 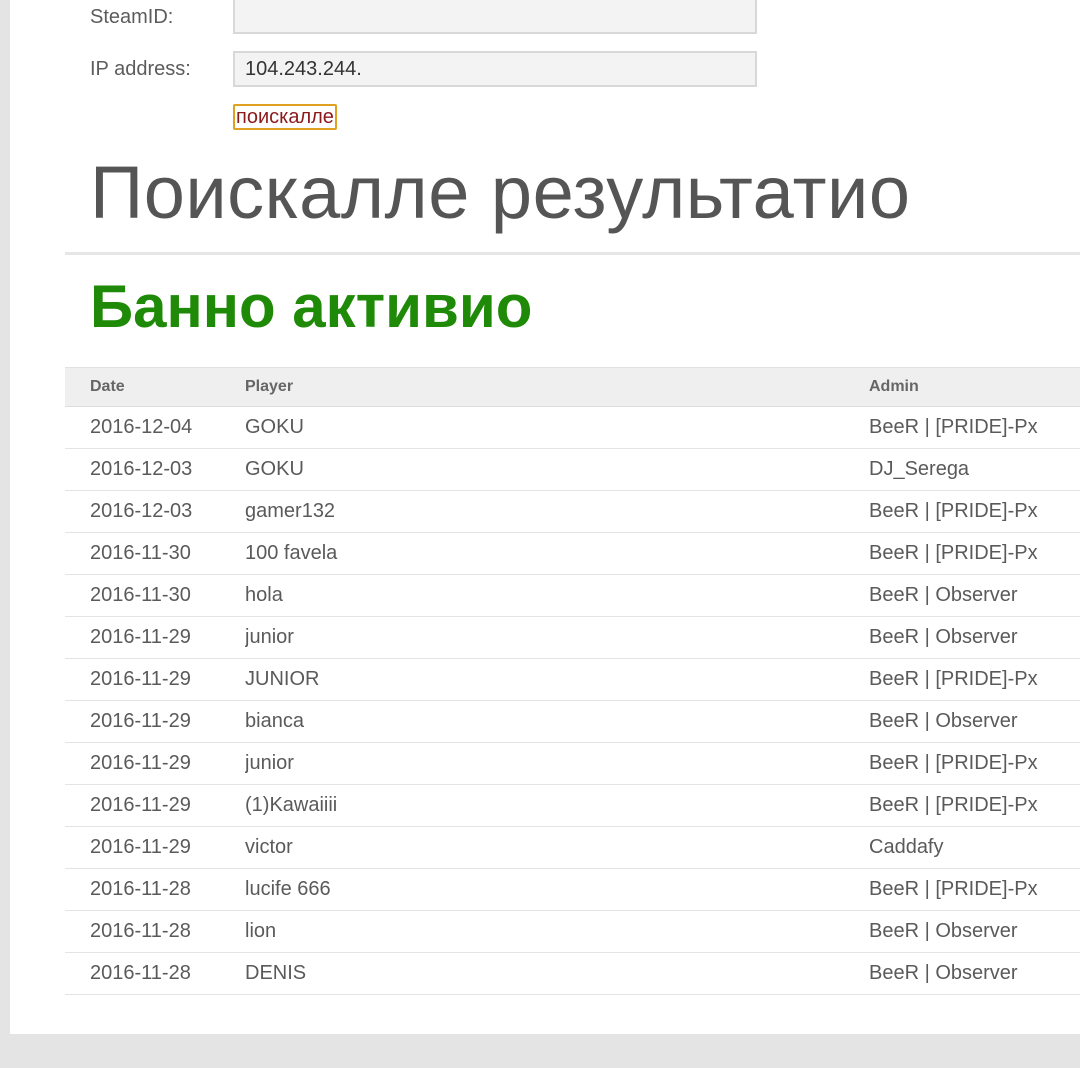 What do you see at coordinates (572, 722) in the screenshot?
I see `table-row: 2016-11-29 bianca BeeR | Observer` at bounding box center [572, 722].